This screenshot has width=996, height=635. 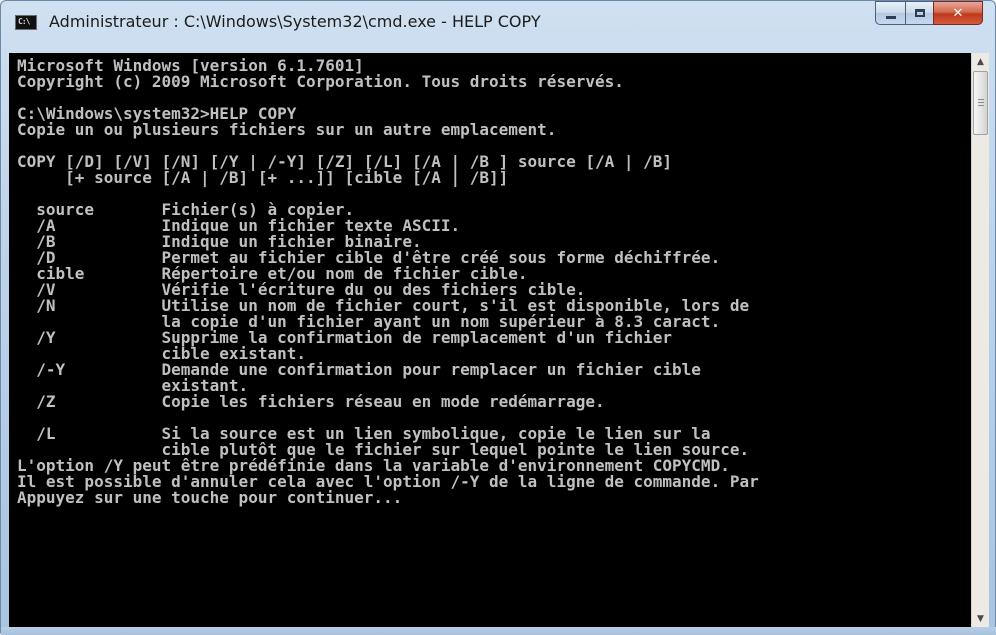 What do you see at coordinates (980, 340) in the screenshot?
I see `vertical-scrollbar: ▲ ▼` at bounding box center [980, 340].